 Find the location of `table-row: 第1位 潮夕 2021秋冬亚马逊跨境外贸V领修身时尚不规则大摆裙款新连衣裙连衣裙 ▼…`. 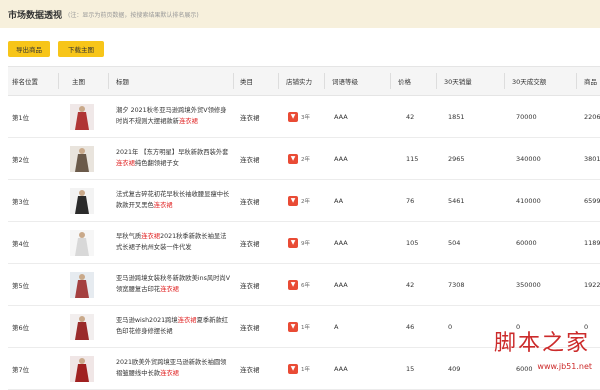

table-row: 第1位 潮夕 2021秋冬亚马逊跨境外贸V领修身时尚不规则大摆裙款新连衣裙连衣裙 ▼… is located at coordinates (304, 117).